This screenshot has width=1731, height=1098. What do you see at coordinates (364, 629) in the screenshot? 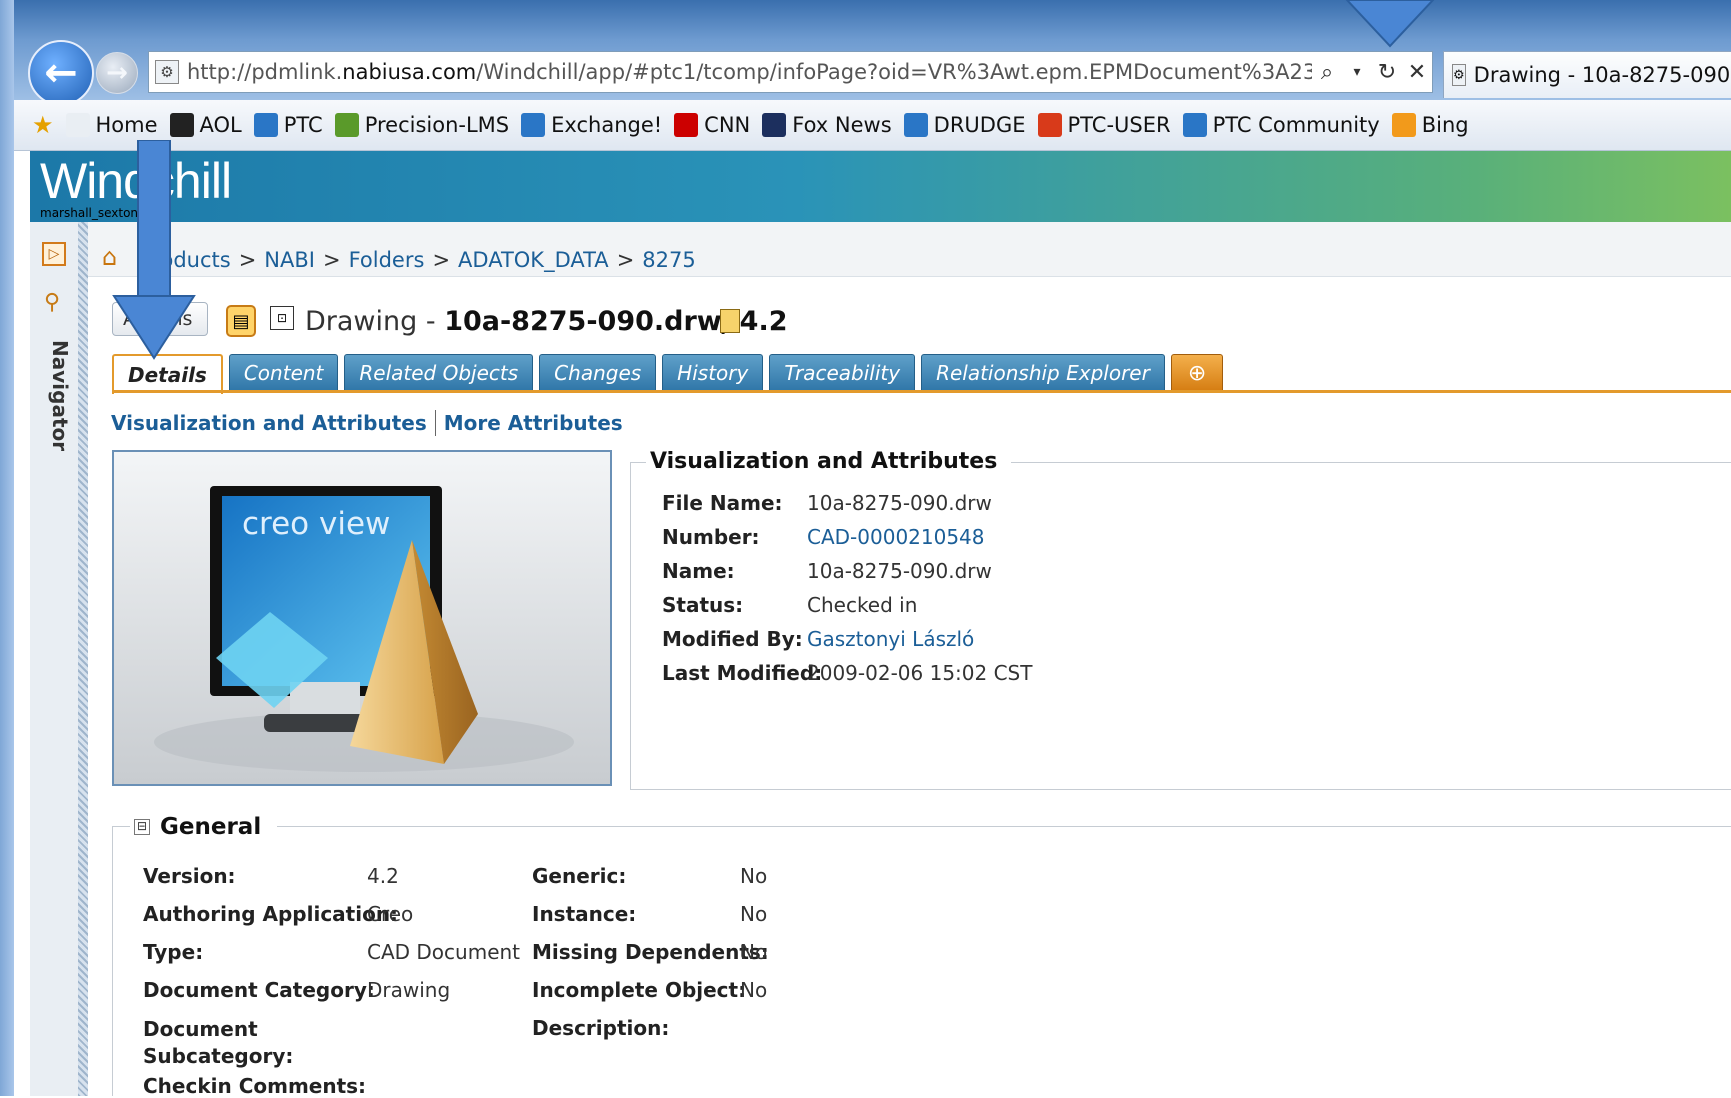
I see `creo-view-illustration: creo view` at bounding box center [364, 629].